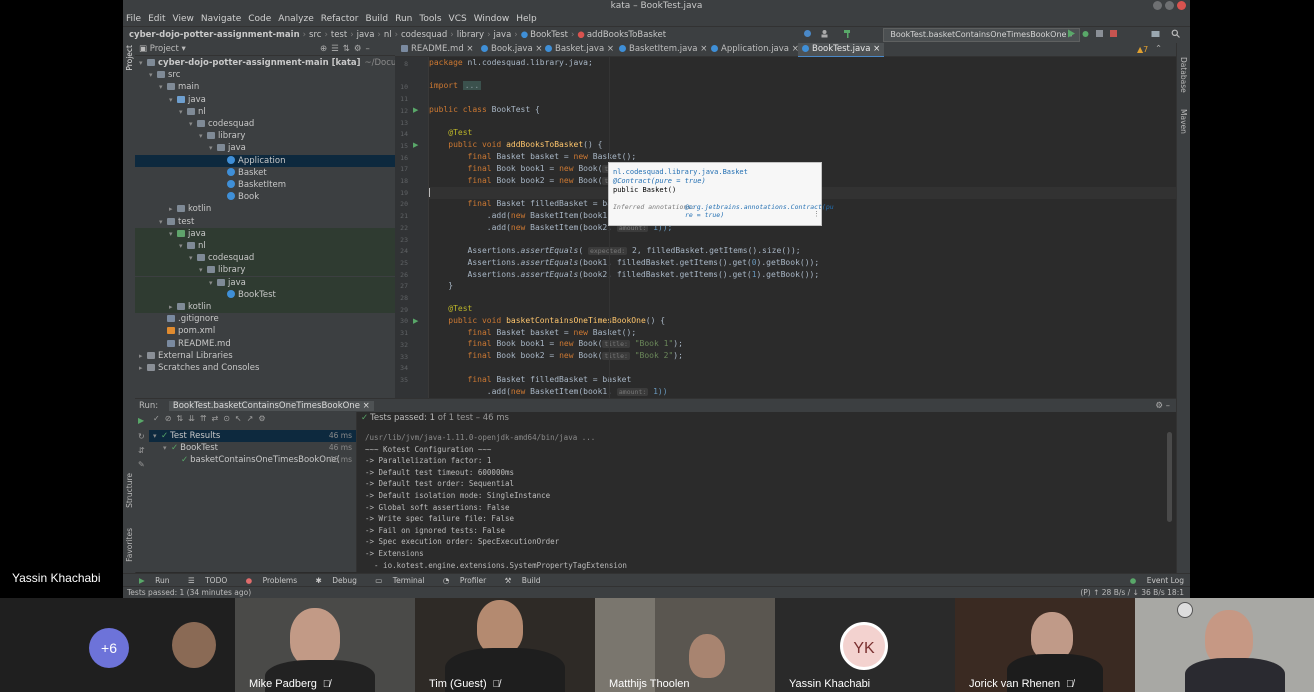  Describe the element at coordinates (265, 197) in the screenshot. I see `tree-item: Book` at that location.